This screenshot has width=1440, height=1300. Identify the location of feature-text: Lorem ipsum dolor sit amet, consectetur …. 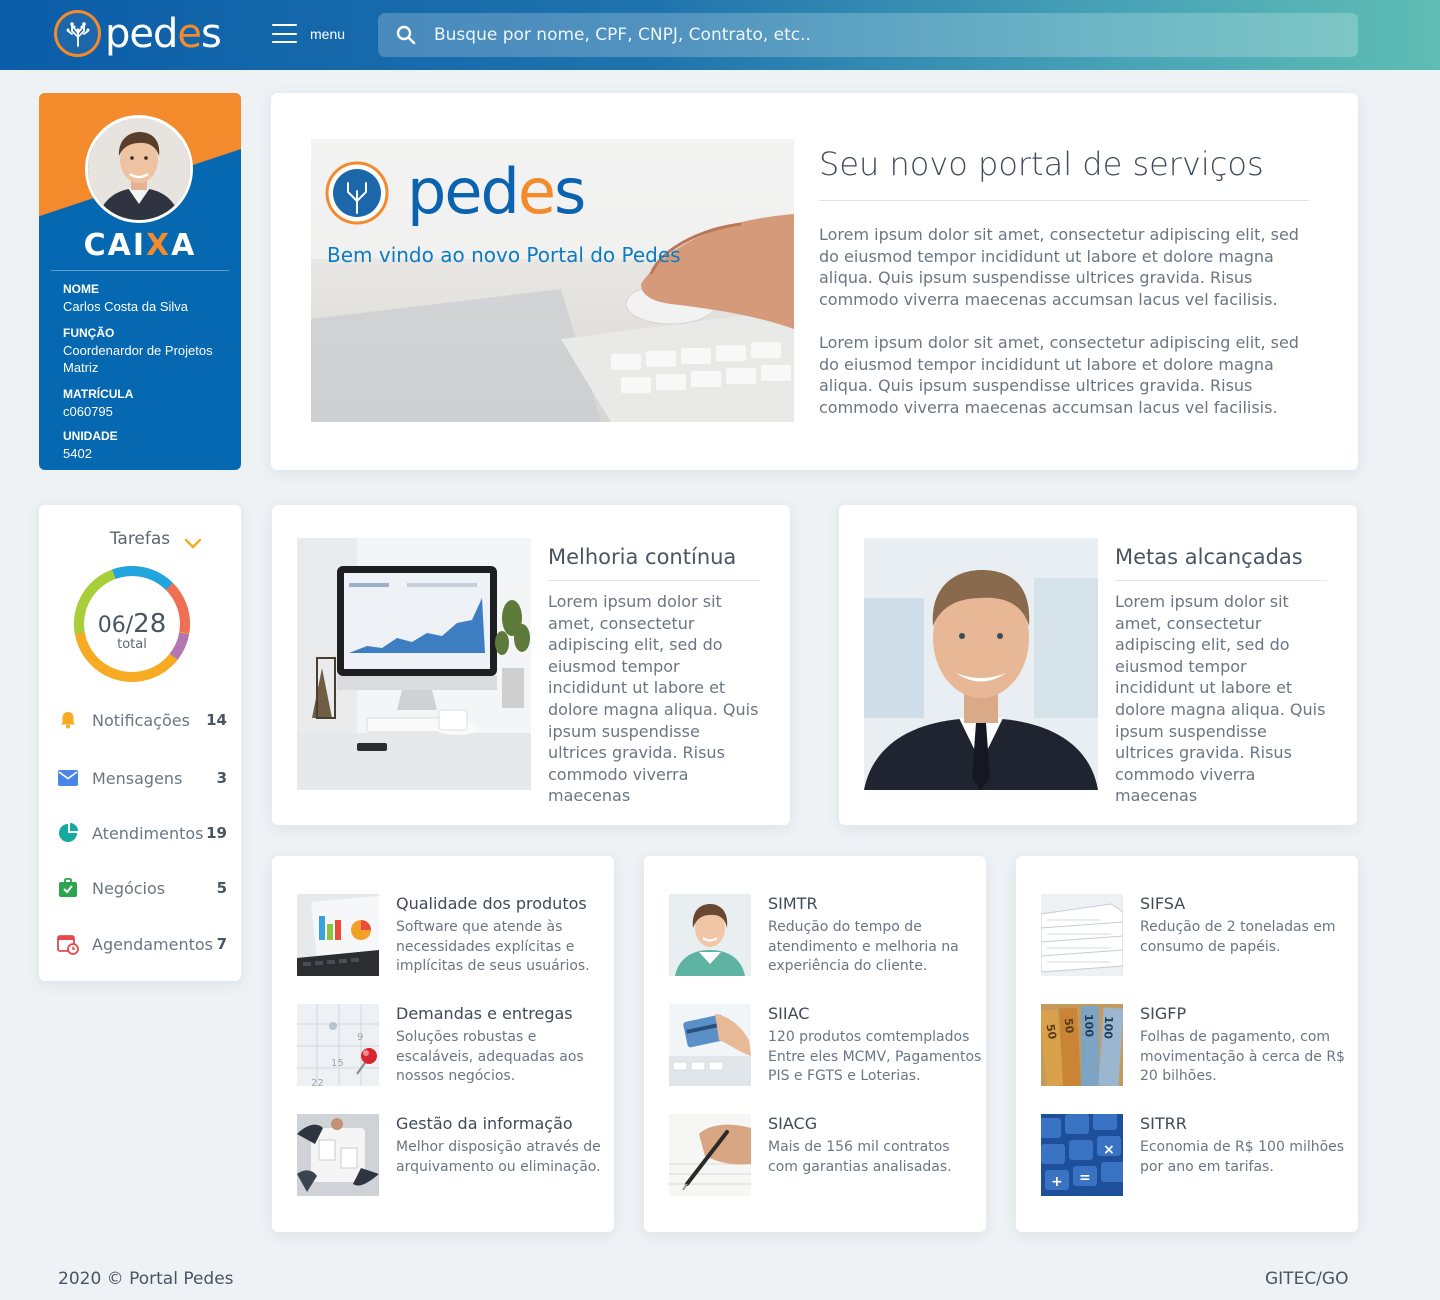
(653, 699).